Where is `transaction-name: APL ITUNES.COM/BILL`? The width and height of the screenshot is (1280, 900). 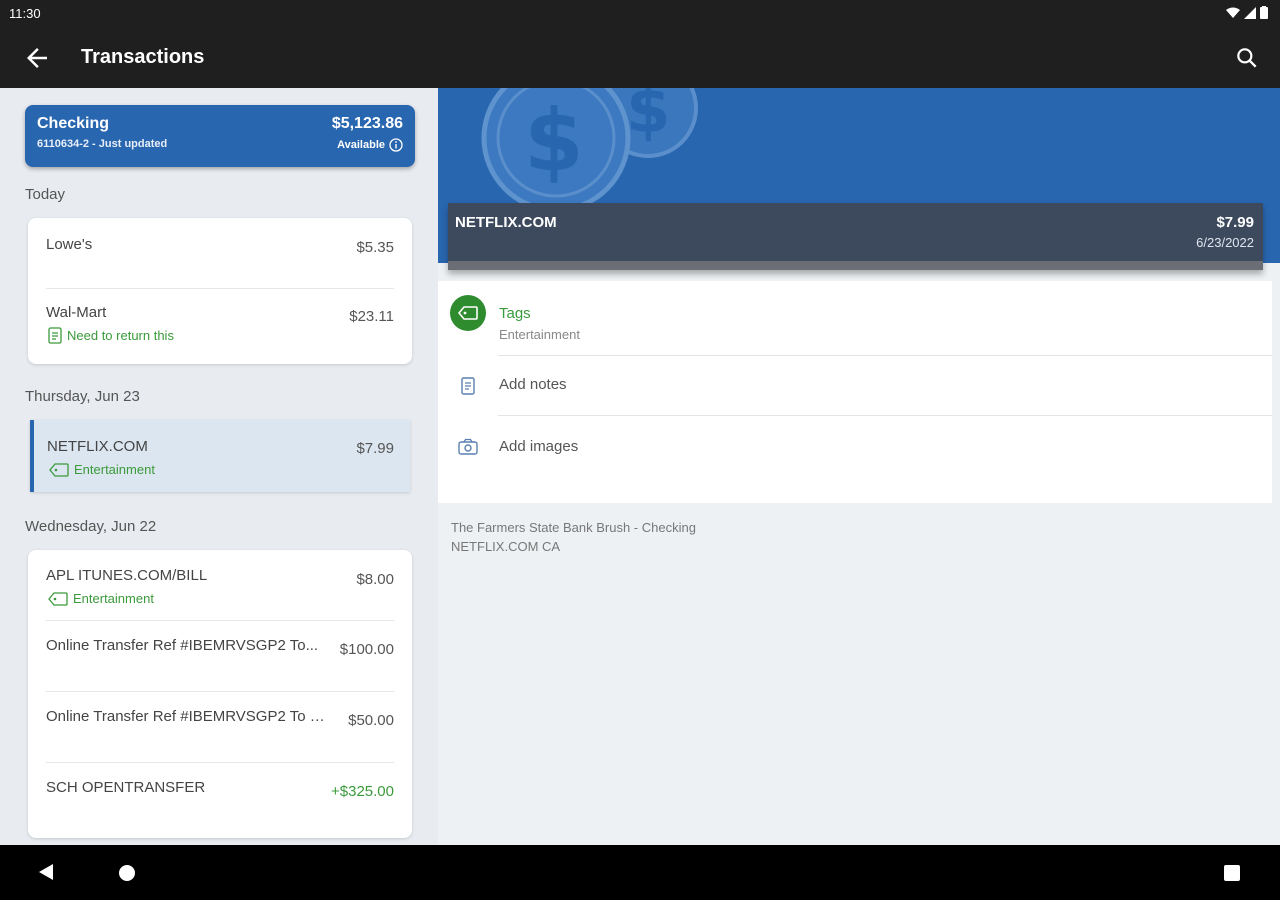
transaction-name: APL ITUNES.COM/BILL is located at coordinates (127, 575).